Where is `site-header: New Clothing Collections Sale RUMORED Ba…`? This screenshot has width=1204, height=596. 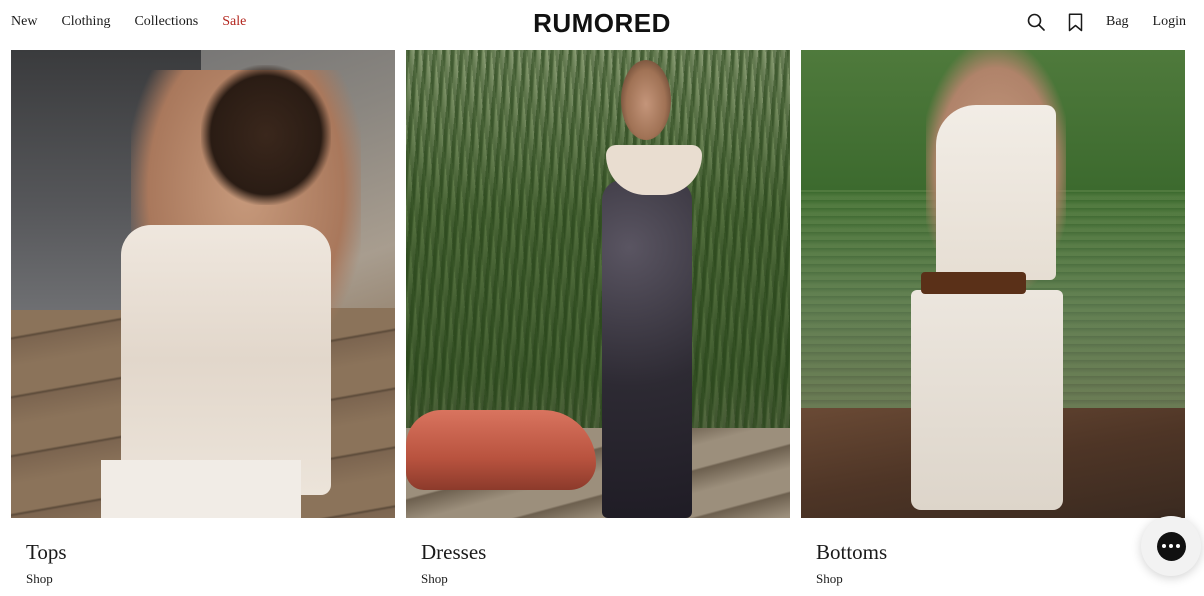
site-header: New Clothing Collections Sale RUMORED Ba… is located at coordinates (602, 23).